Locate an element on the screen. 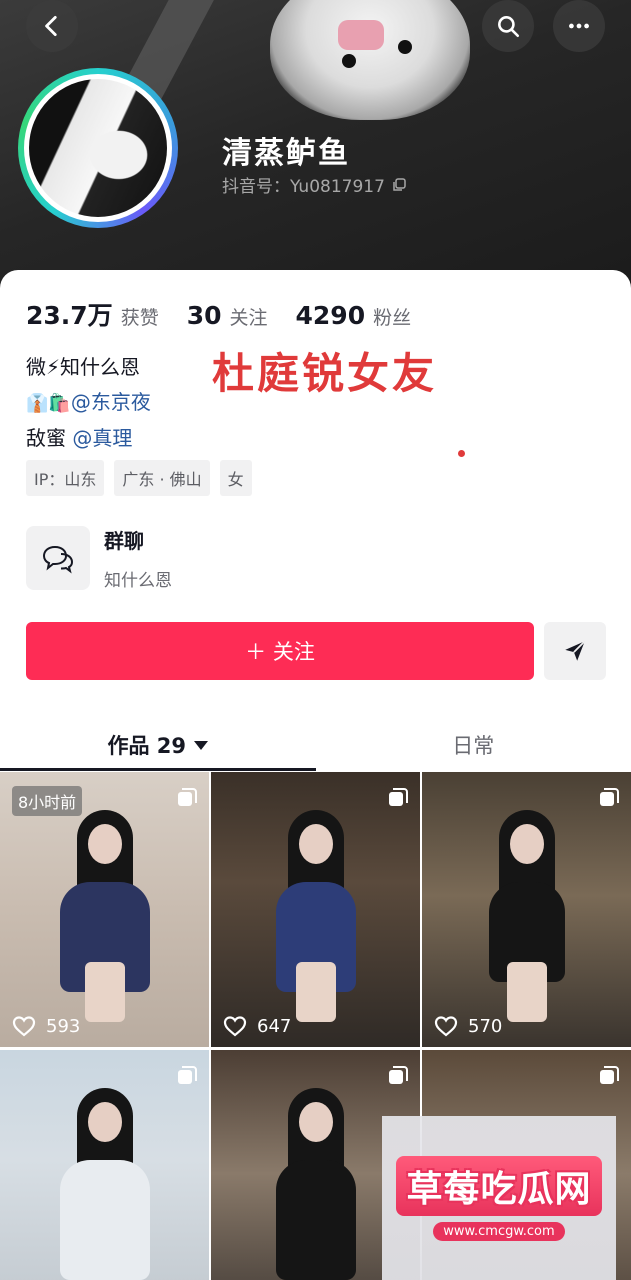 This screenshot has height=1280, width=631. following-count: 30 is located at coordinates (204, 315).